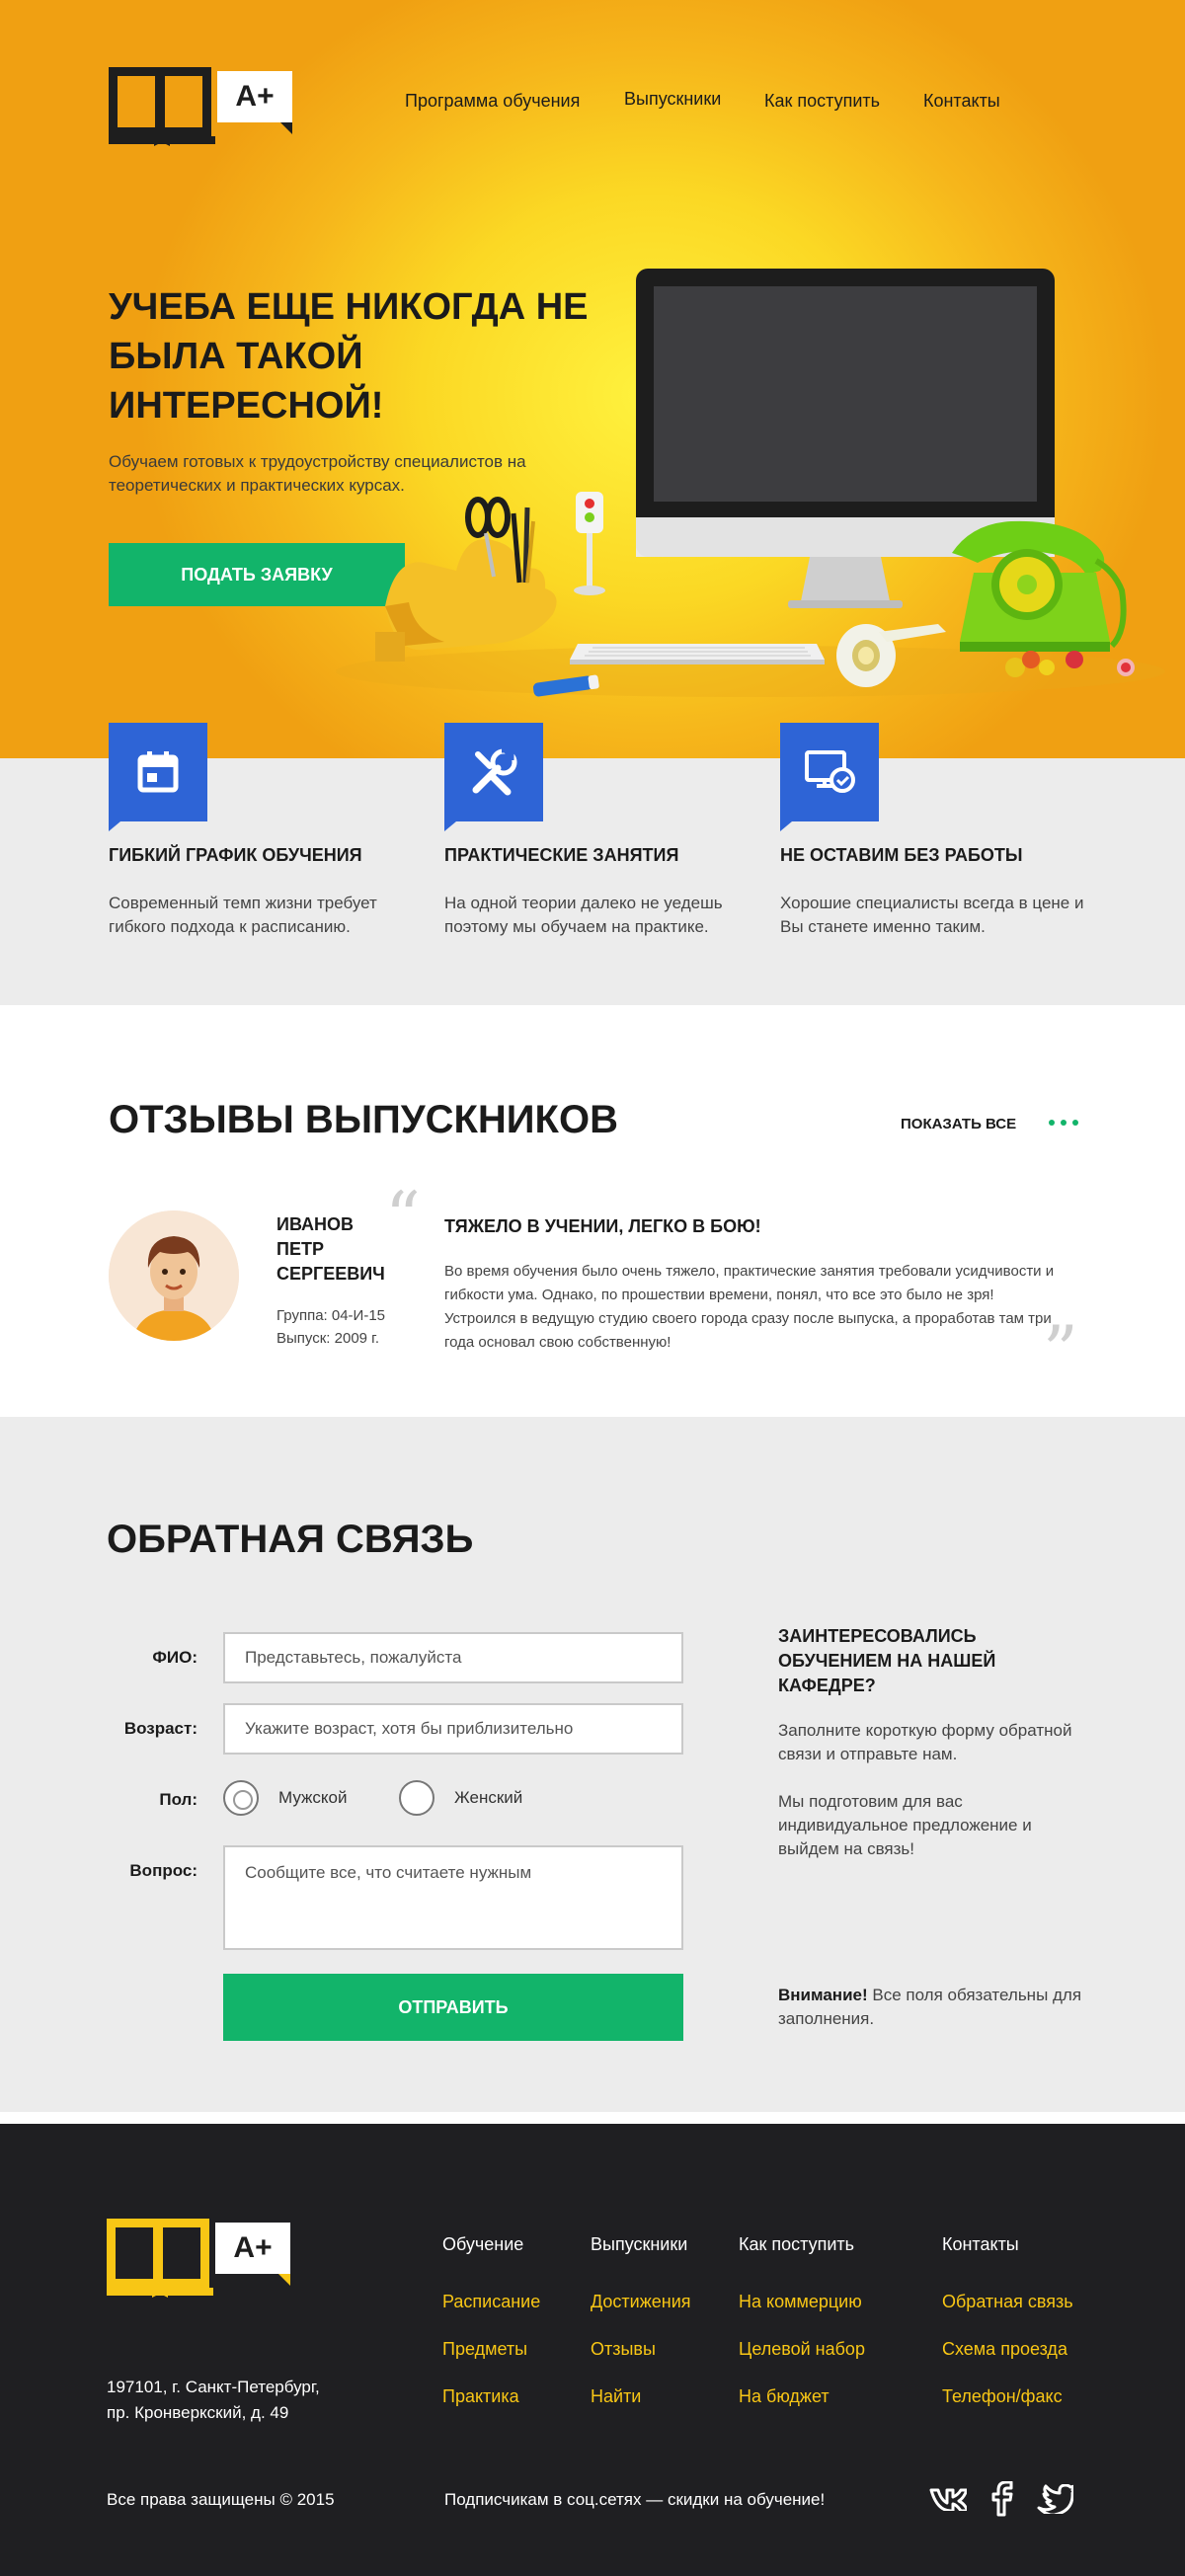 This screenshot has width=1185, height=2576. What do you see at coordinates (493, 777) in the screenshot?
I see `tools-icon` at bounding box center [493, 777].